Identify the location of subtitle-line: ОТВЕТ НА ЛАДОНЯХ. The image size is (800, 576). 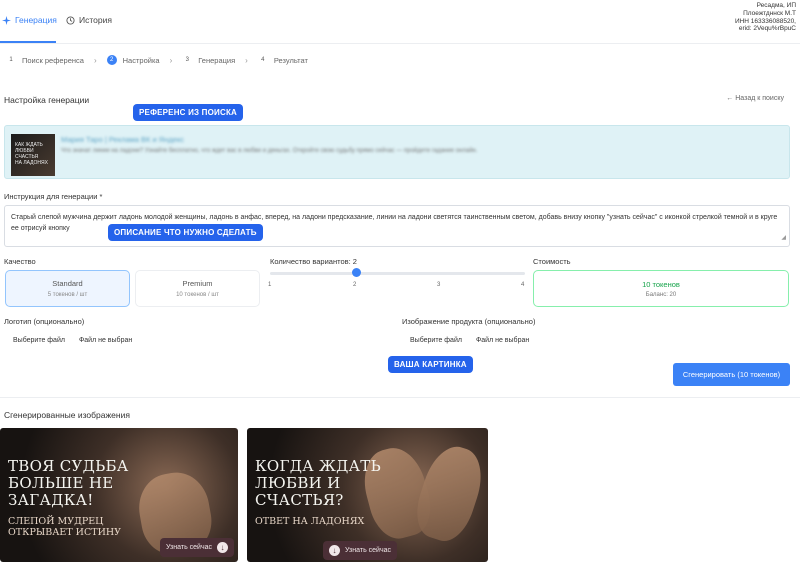
(310, 521).